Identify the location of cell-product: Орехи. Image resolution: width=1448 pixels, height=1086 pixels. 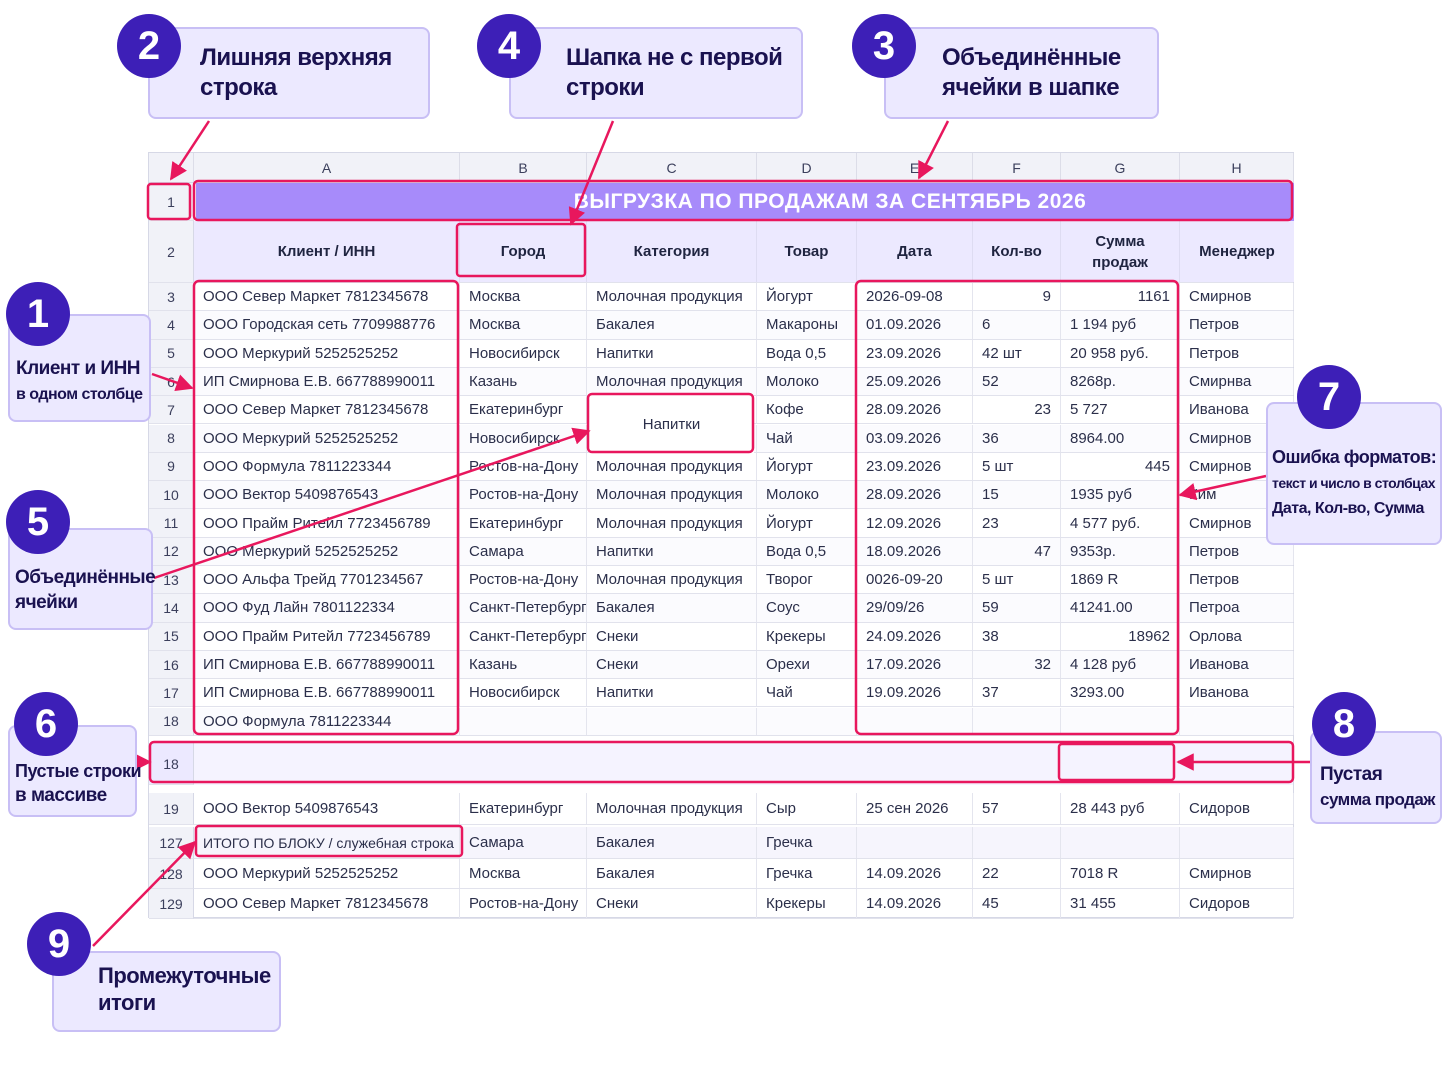
(807, 664).